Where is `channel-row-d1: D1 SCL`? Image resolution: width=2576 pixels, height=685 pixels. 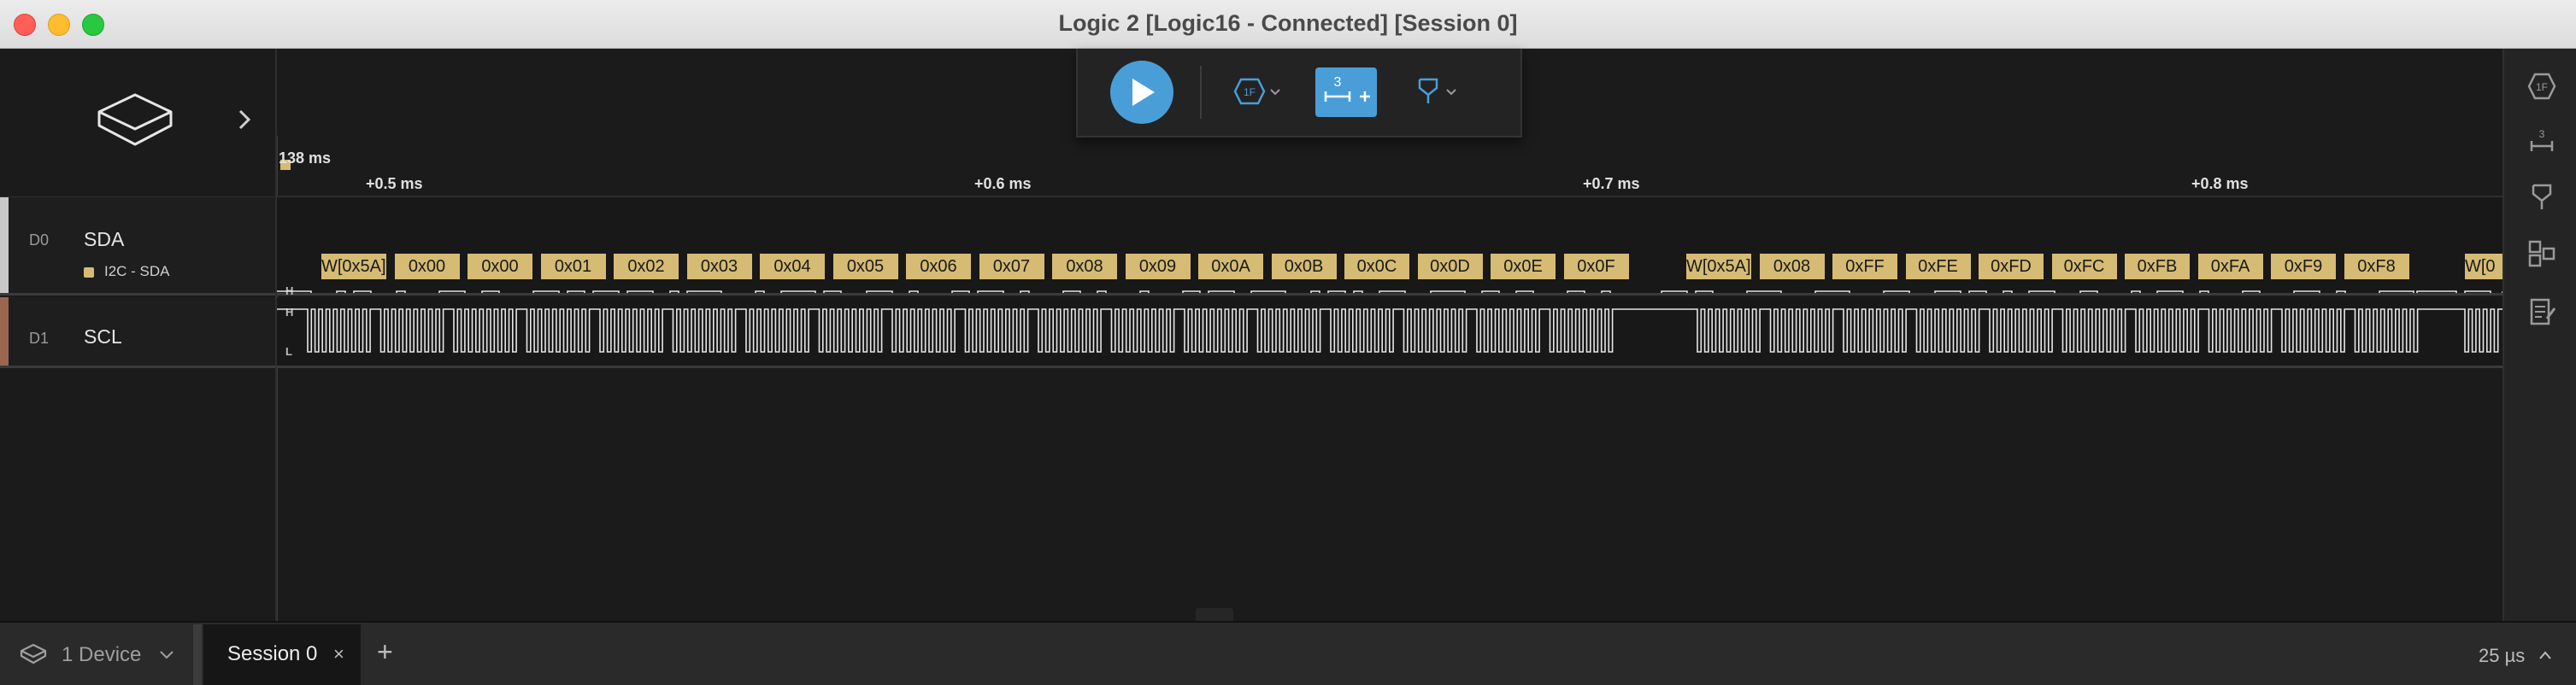
channel-row-d1: D1 SCL is located at coordinates (137, 332).